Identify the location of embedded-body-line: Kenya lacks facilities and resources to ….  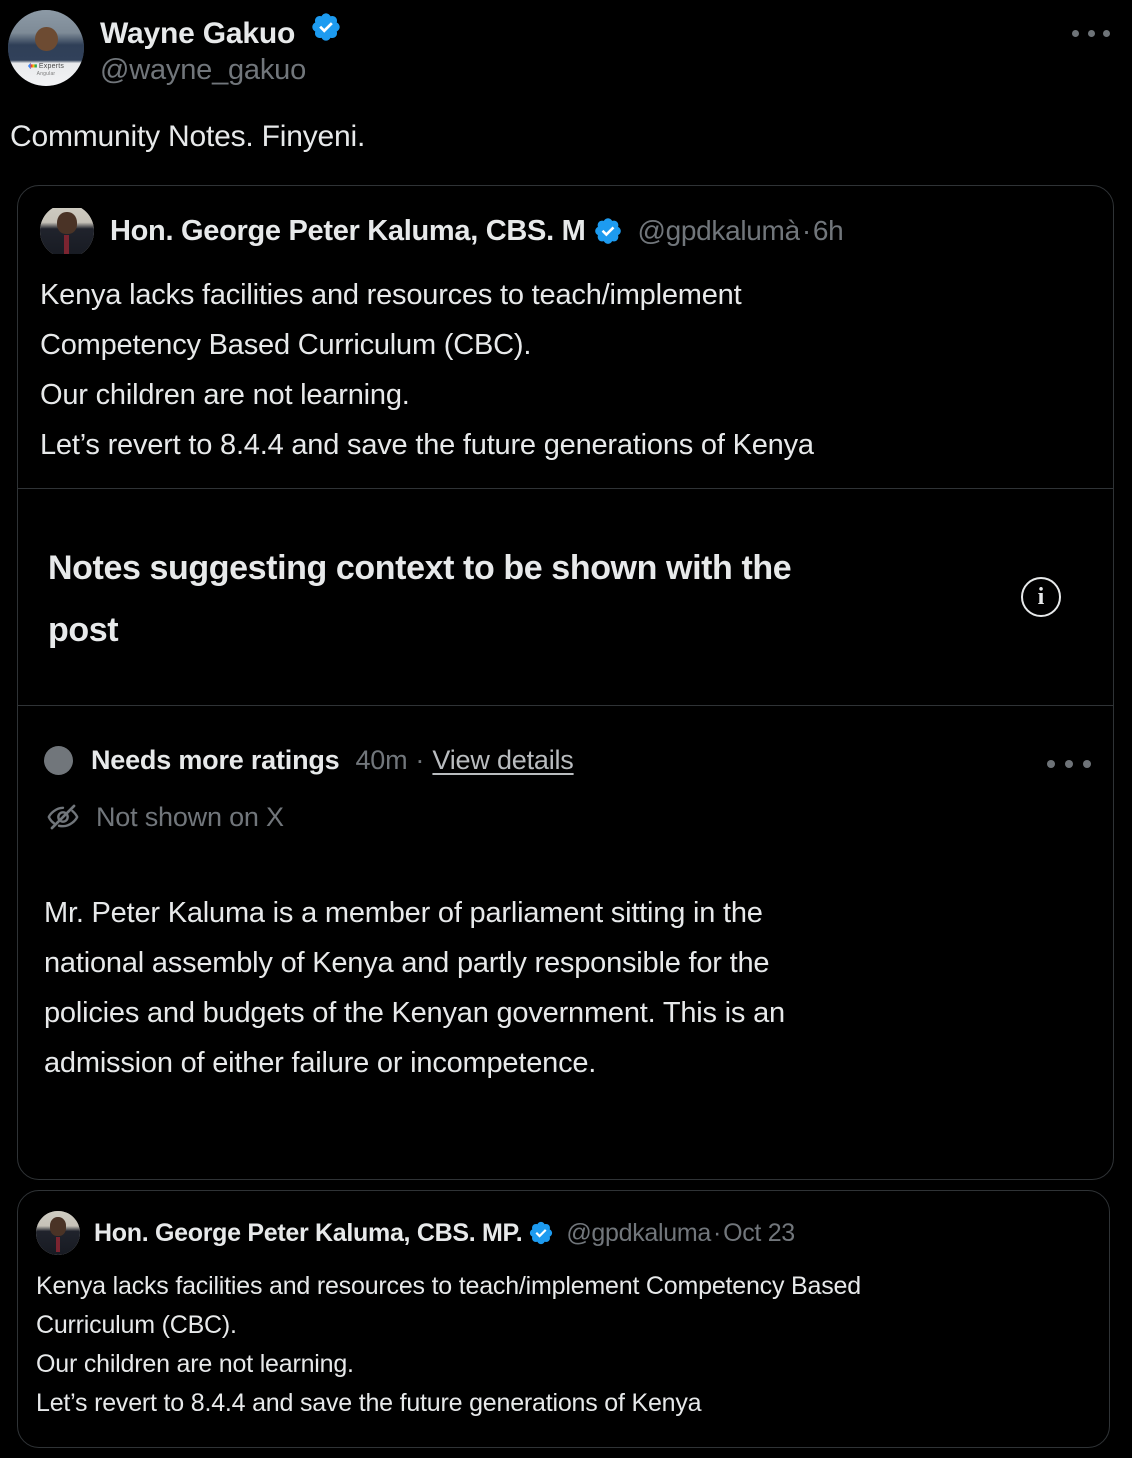
(448, 1286).